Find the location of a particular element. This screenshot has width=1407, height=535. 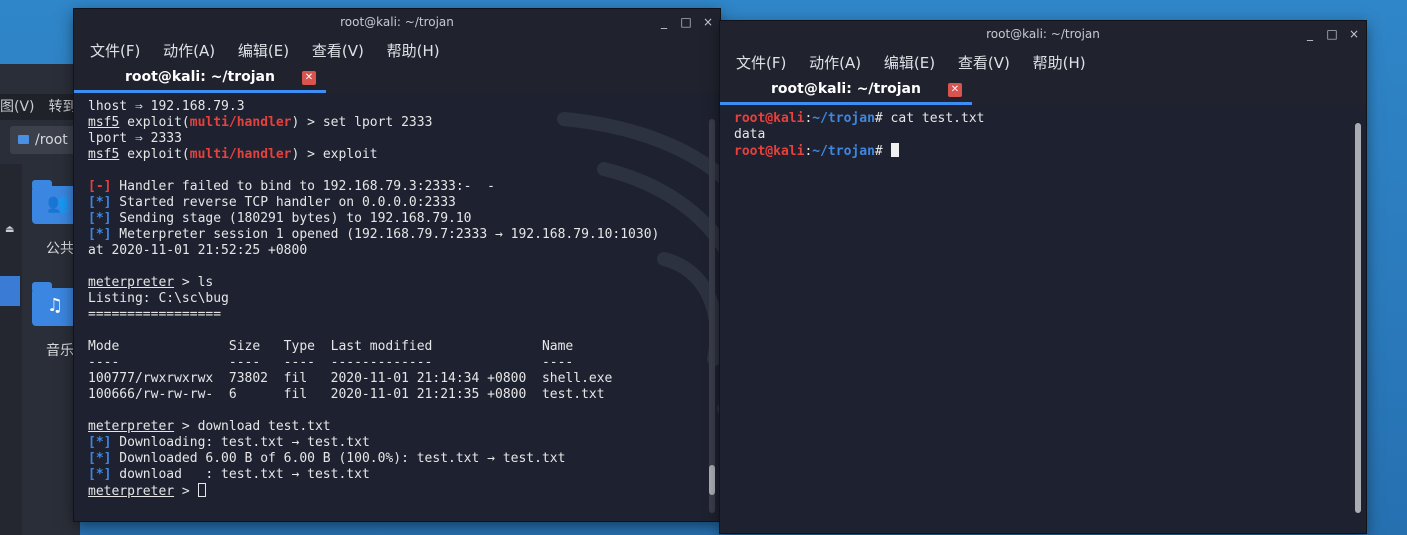

right-terminal-title: root@kali: ~/trojan is located at coordinates (1043, 34).